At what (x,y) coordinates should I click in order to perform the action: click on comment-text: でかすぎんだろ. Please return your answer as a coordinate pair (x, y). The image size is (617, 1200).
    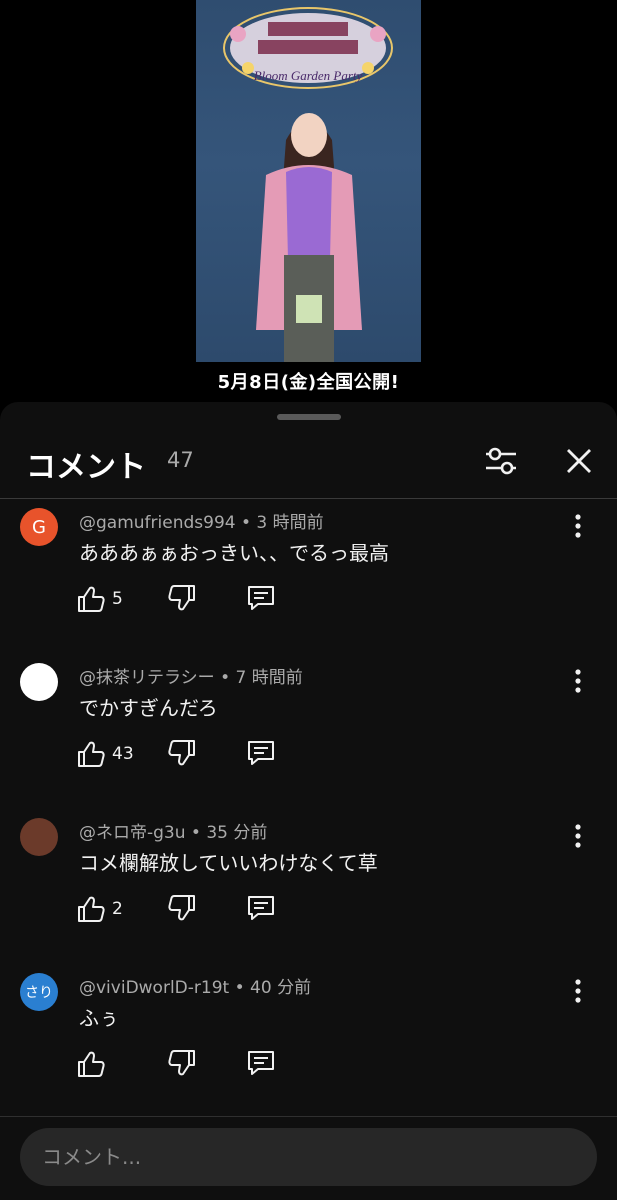
    Looking at the image, I should click on (148, 708).